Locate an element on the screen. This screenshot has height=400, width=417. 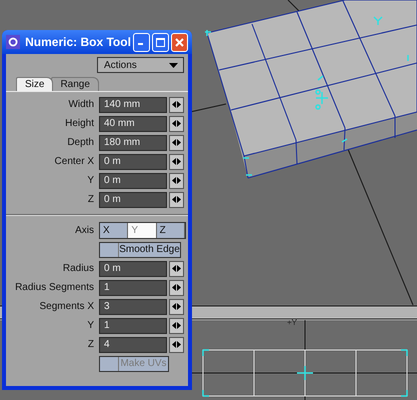
actions-dropdown: Actions is located at coordinates (140, 65).